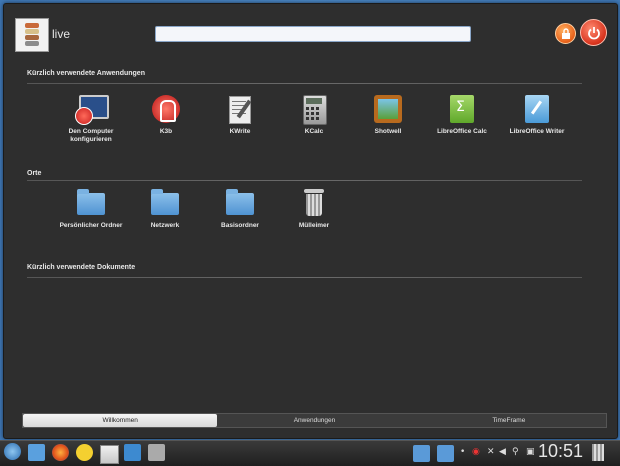  I want to click on lock-button, so click(565, 33).